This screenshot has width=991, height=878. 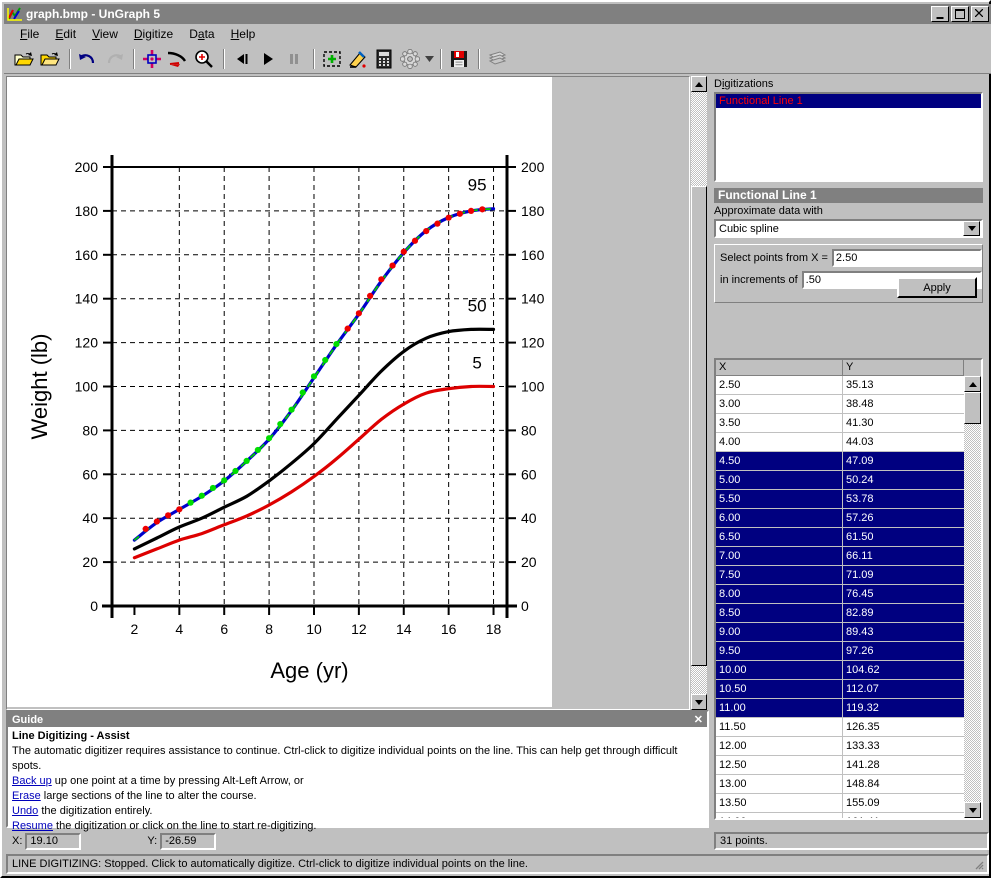 I want to click on table-row: 13.50 155.09, so click(x=840, y=803).